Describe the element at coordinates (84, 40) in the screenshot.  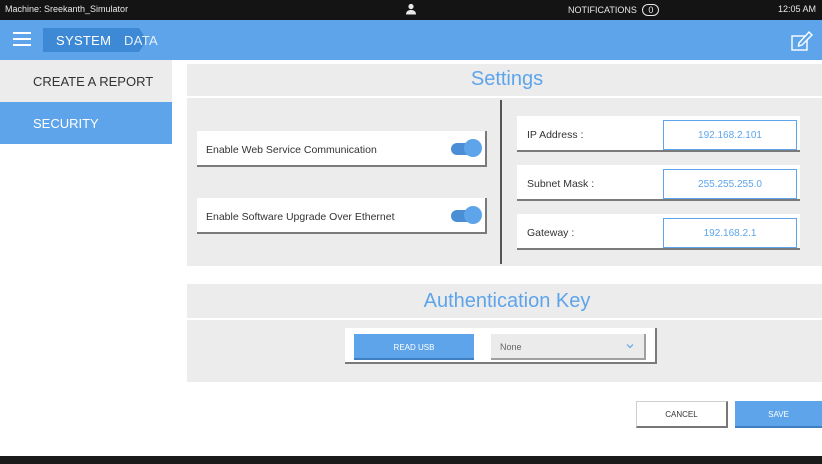
I see `tab-system-label: SYSTEM` at that location.